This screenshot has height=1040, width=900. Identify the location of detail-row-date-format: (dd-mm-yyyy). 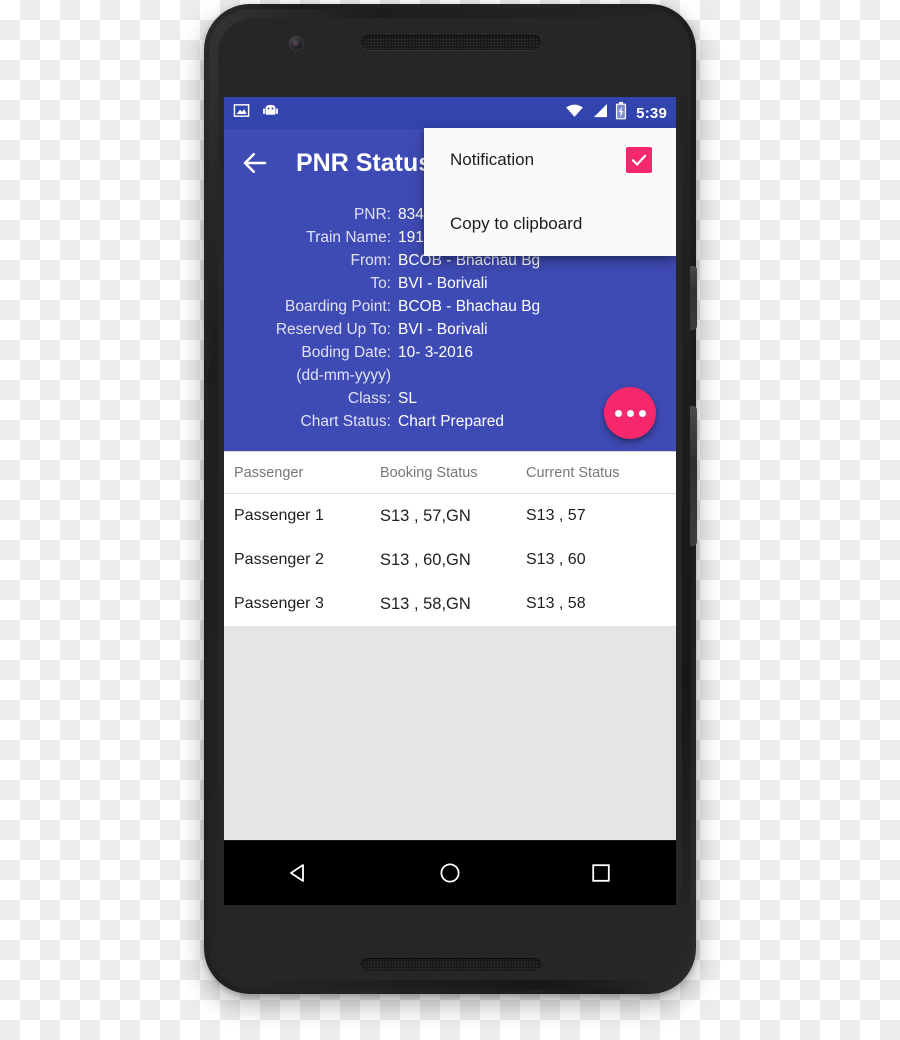
(450, 375).